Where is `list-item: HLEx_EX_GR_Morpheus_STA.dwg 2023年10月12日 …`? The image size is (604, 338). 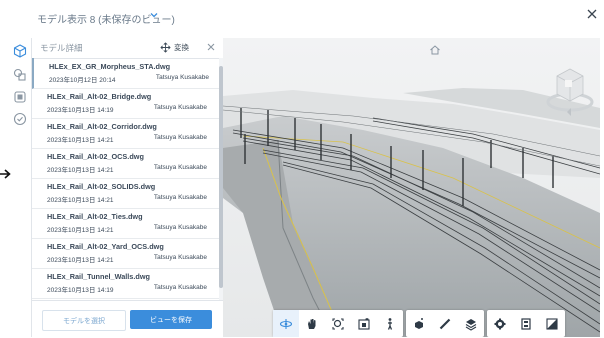
list-item: HLEx_EX_GR_Morpheus_STA.dwg 2023年10月12日 … is located at coordinates (126, 73).